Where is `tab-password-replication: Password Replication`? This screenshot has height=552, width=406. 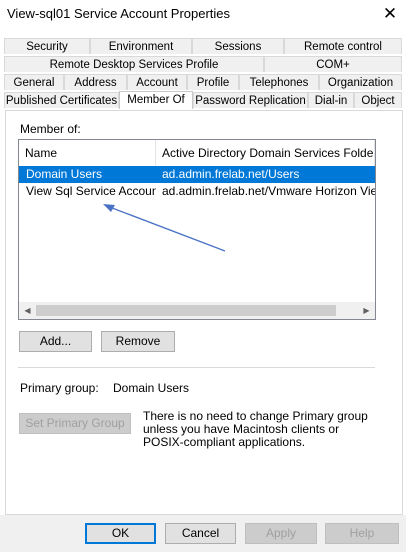 tab-password-replication: Password Replication is located at coordinates (250, 100).